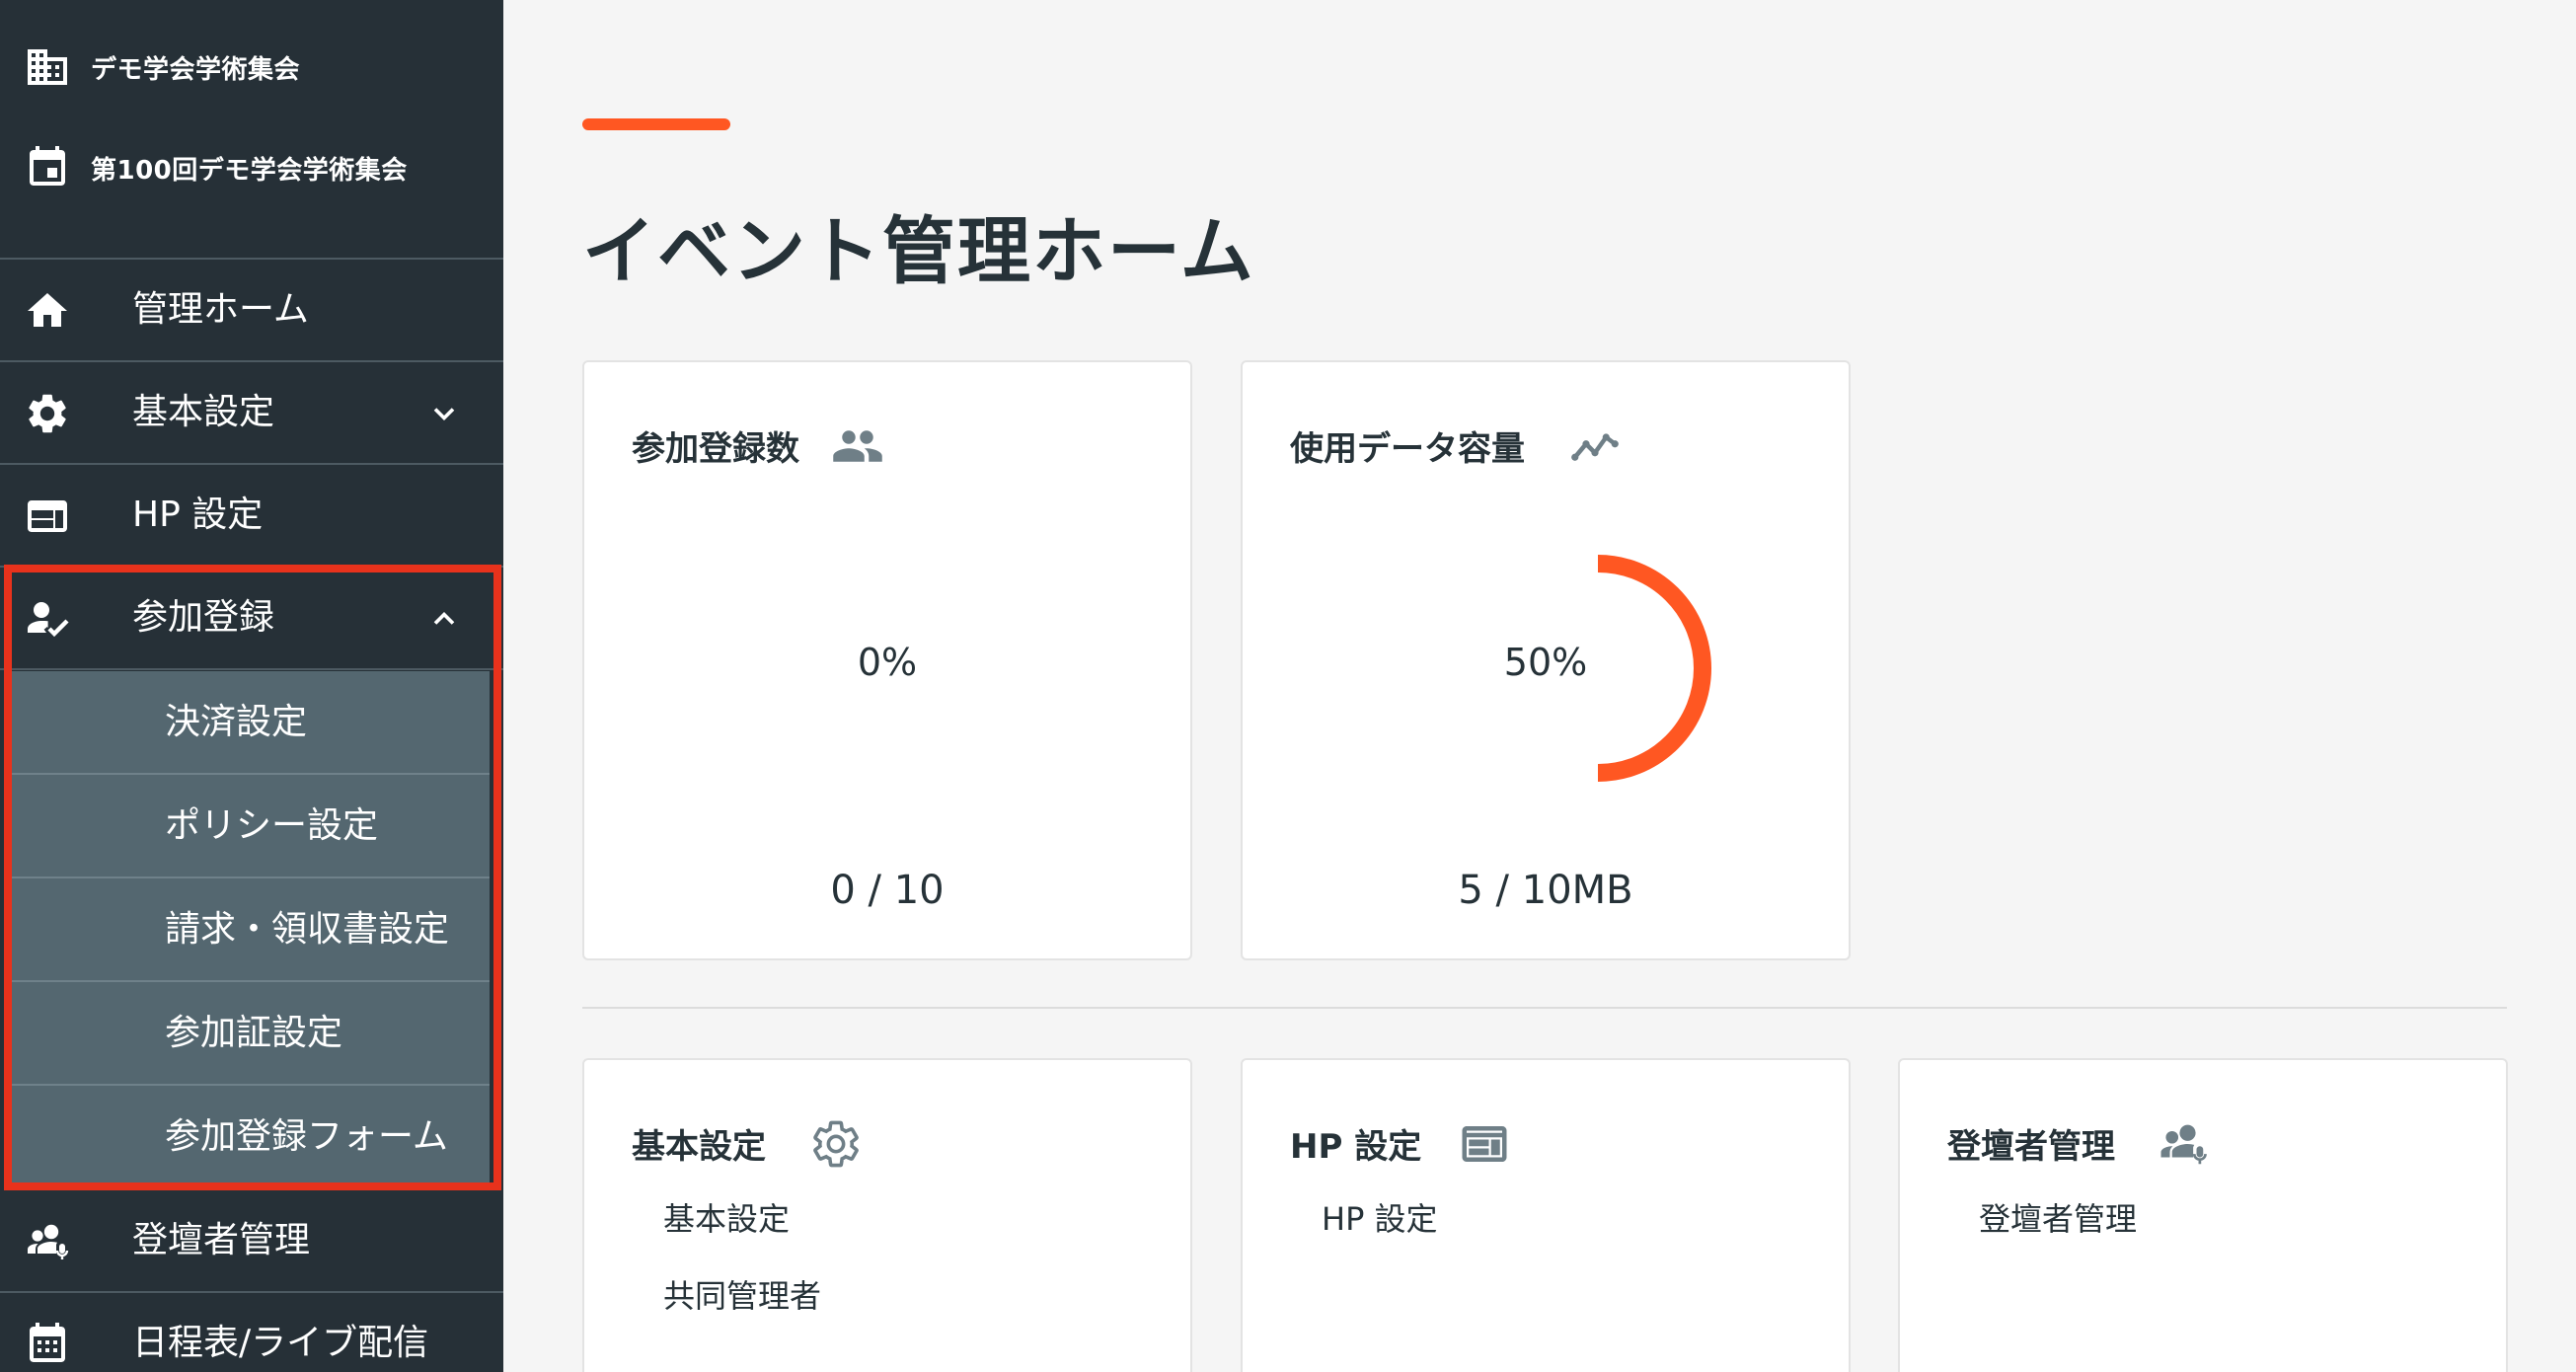 The width and height of the screenshot is (2576, 1372). I want to click on section-card-speakers: 登壇者管理 登壇者管理, so click(2203, 1215).